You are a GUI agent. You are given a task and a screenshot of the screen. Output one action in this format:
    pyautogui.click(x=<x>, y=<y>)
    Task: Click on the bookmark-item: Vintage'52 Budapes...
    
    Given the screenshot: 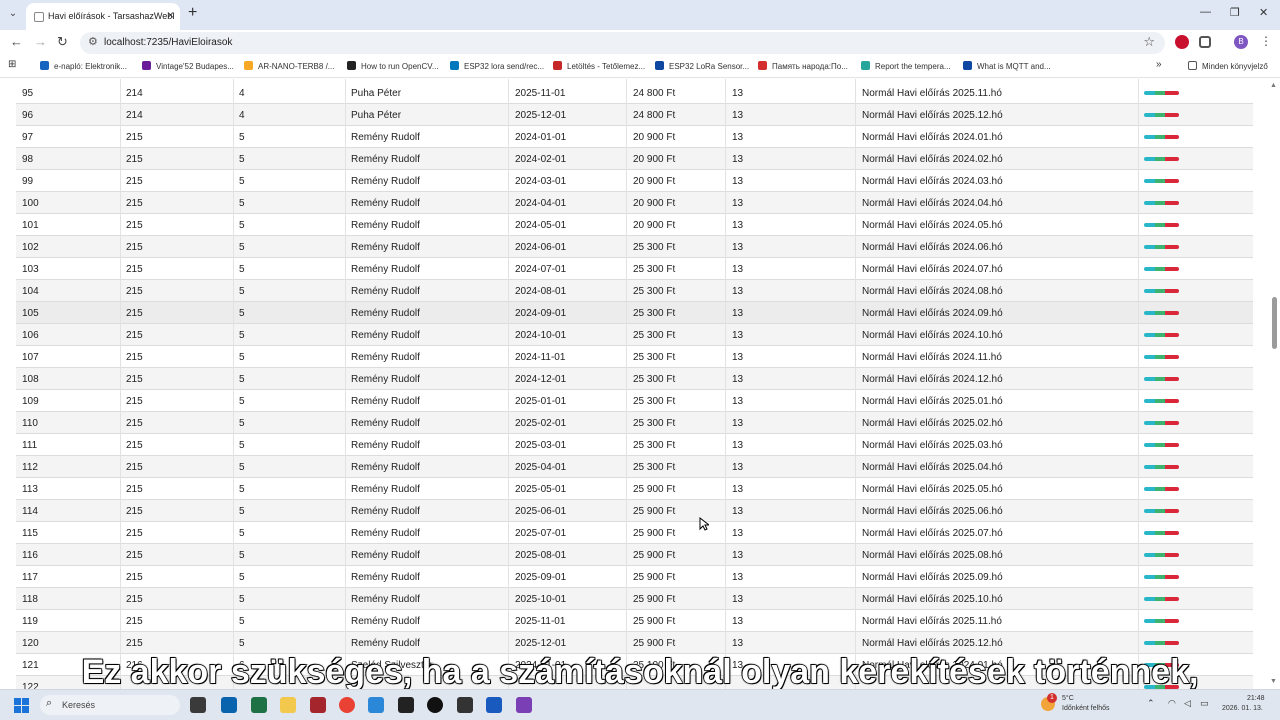 What is the action you would take?
    pyautogui.click(x=188, y=66)
    